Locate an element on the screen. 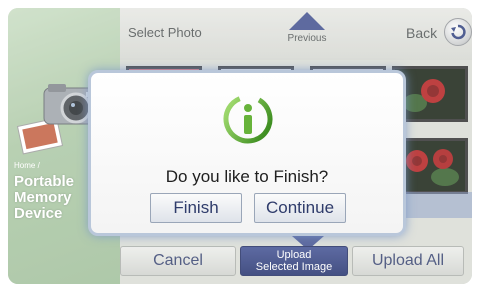  continue-button: Continue is located at coordinates (300, 208).